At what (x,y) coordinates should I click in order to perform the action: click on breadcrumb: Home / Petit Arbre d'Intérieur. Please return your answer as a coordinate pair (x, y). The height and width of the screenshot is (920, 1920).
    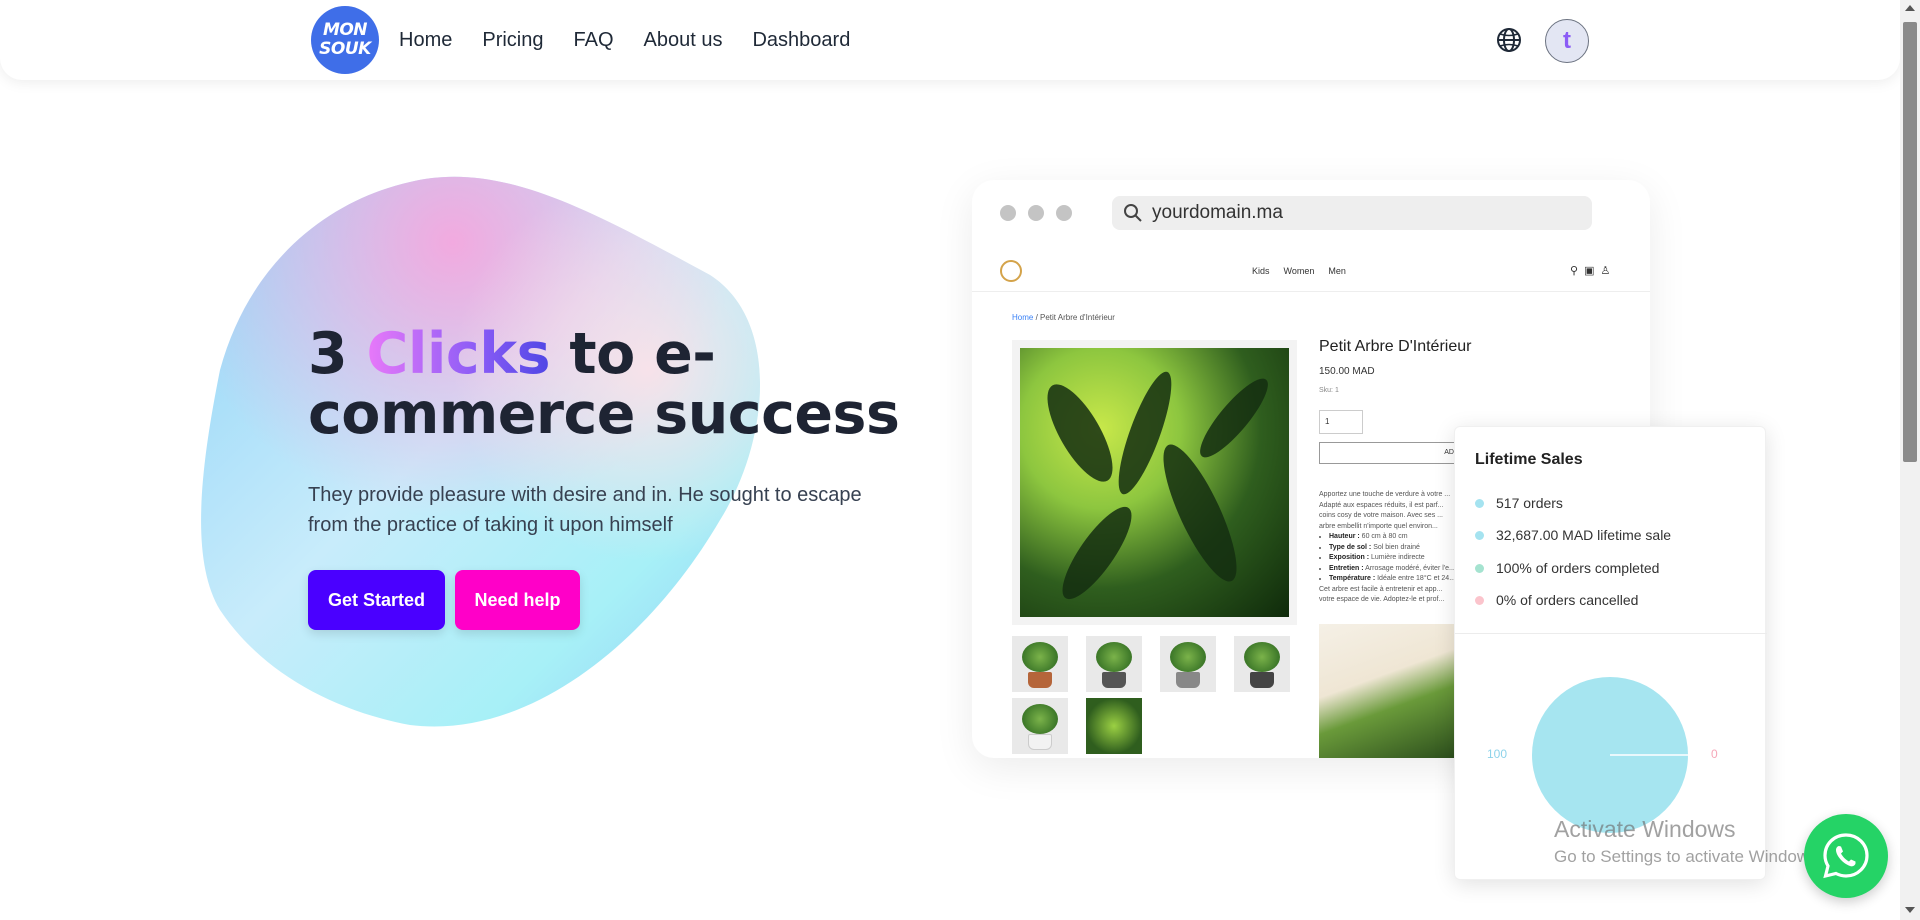
    Looking at the image, I should click on (1063, 317).